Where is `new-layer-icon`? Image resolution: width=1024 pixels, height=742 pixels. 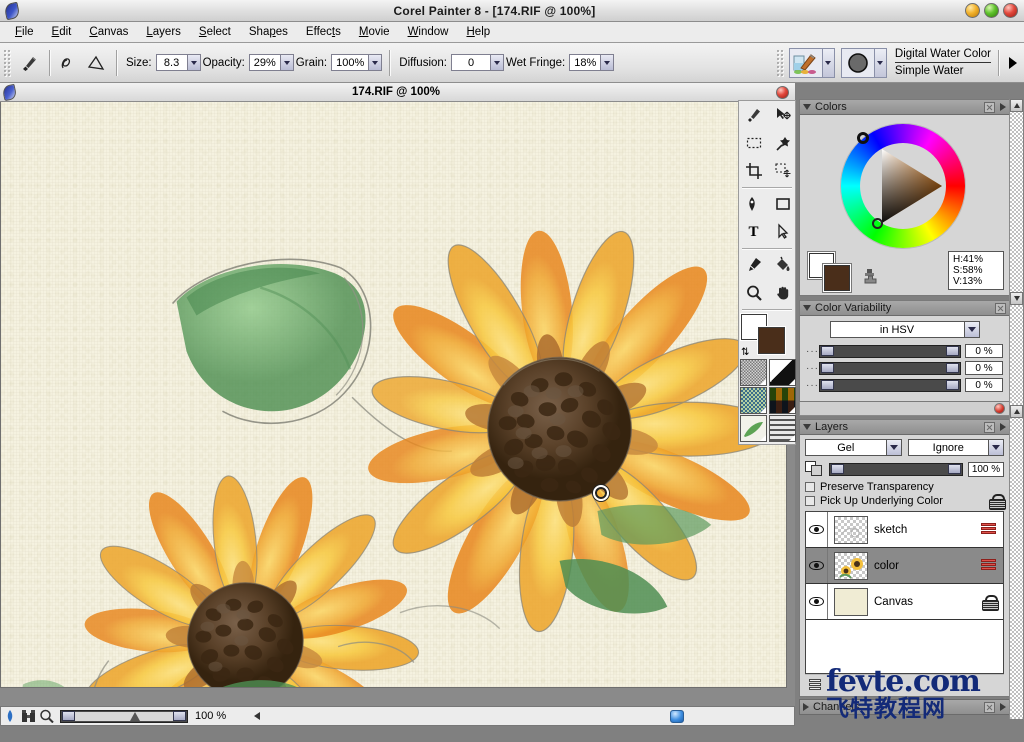
new-layer-icon is located at coordinates (816, 684).